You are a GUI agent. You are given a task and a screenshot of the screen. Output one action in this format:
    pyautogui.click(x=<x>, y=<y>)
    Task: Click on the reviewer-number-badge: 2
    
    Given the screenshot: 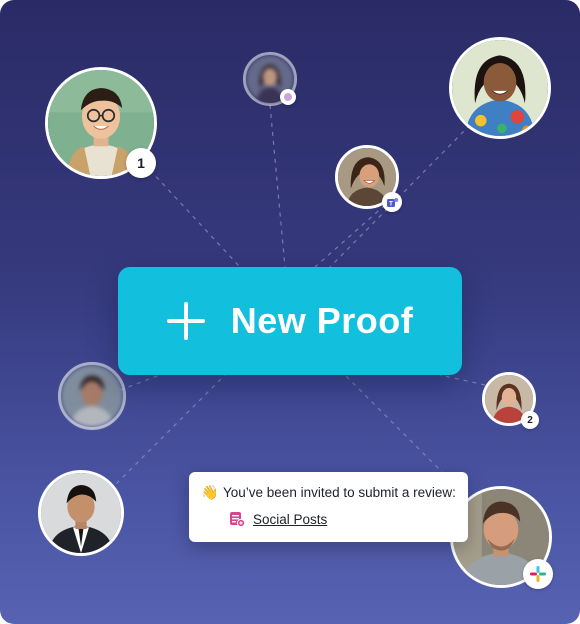 What is the action you would take?
    pyautogui.click(x=530, y=420)
    